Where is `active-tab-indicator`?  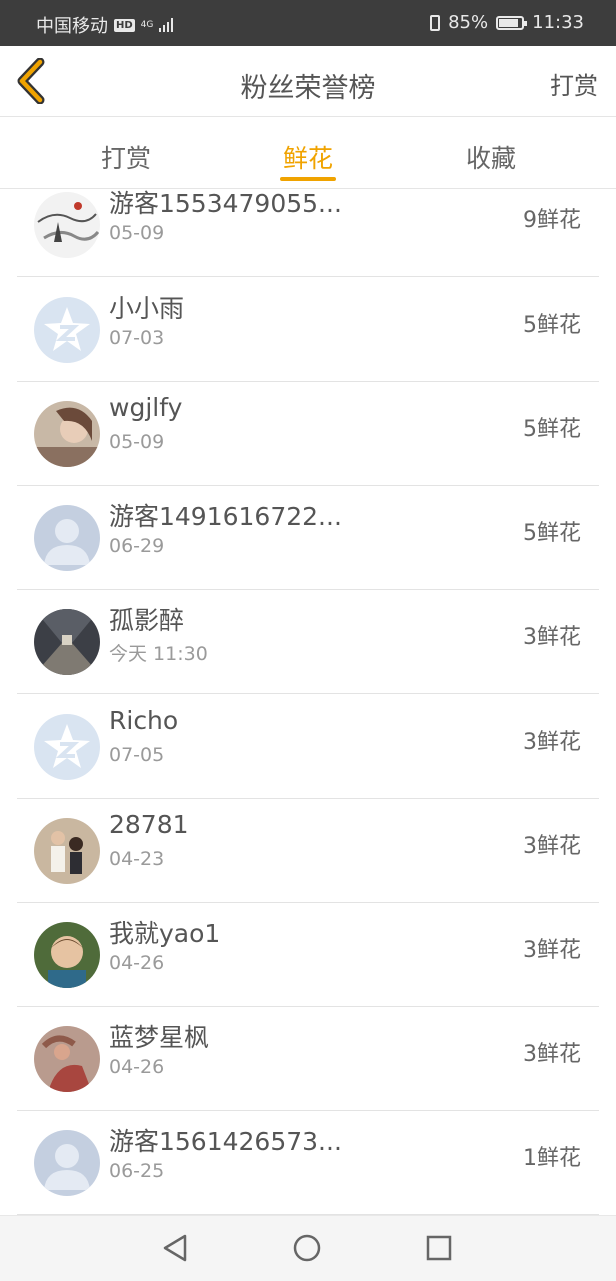 active-tab-indicator is located at coordinates (308, 179).